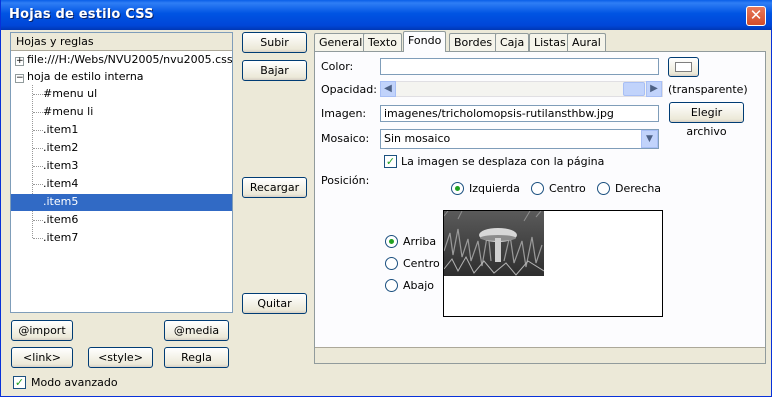 This screenshot has height=397, width=772. Describe the element at coordinates (386, 15) in the screenshot. I see `title-bar: Hojas de estilo CSS ✕` at that location.